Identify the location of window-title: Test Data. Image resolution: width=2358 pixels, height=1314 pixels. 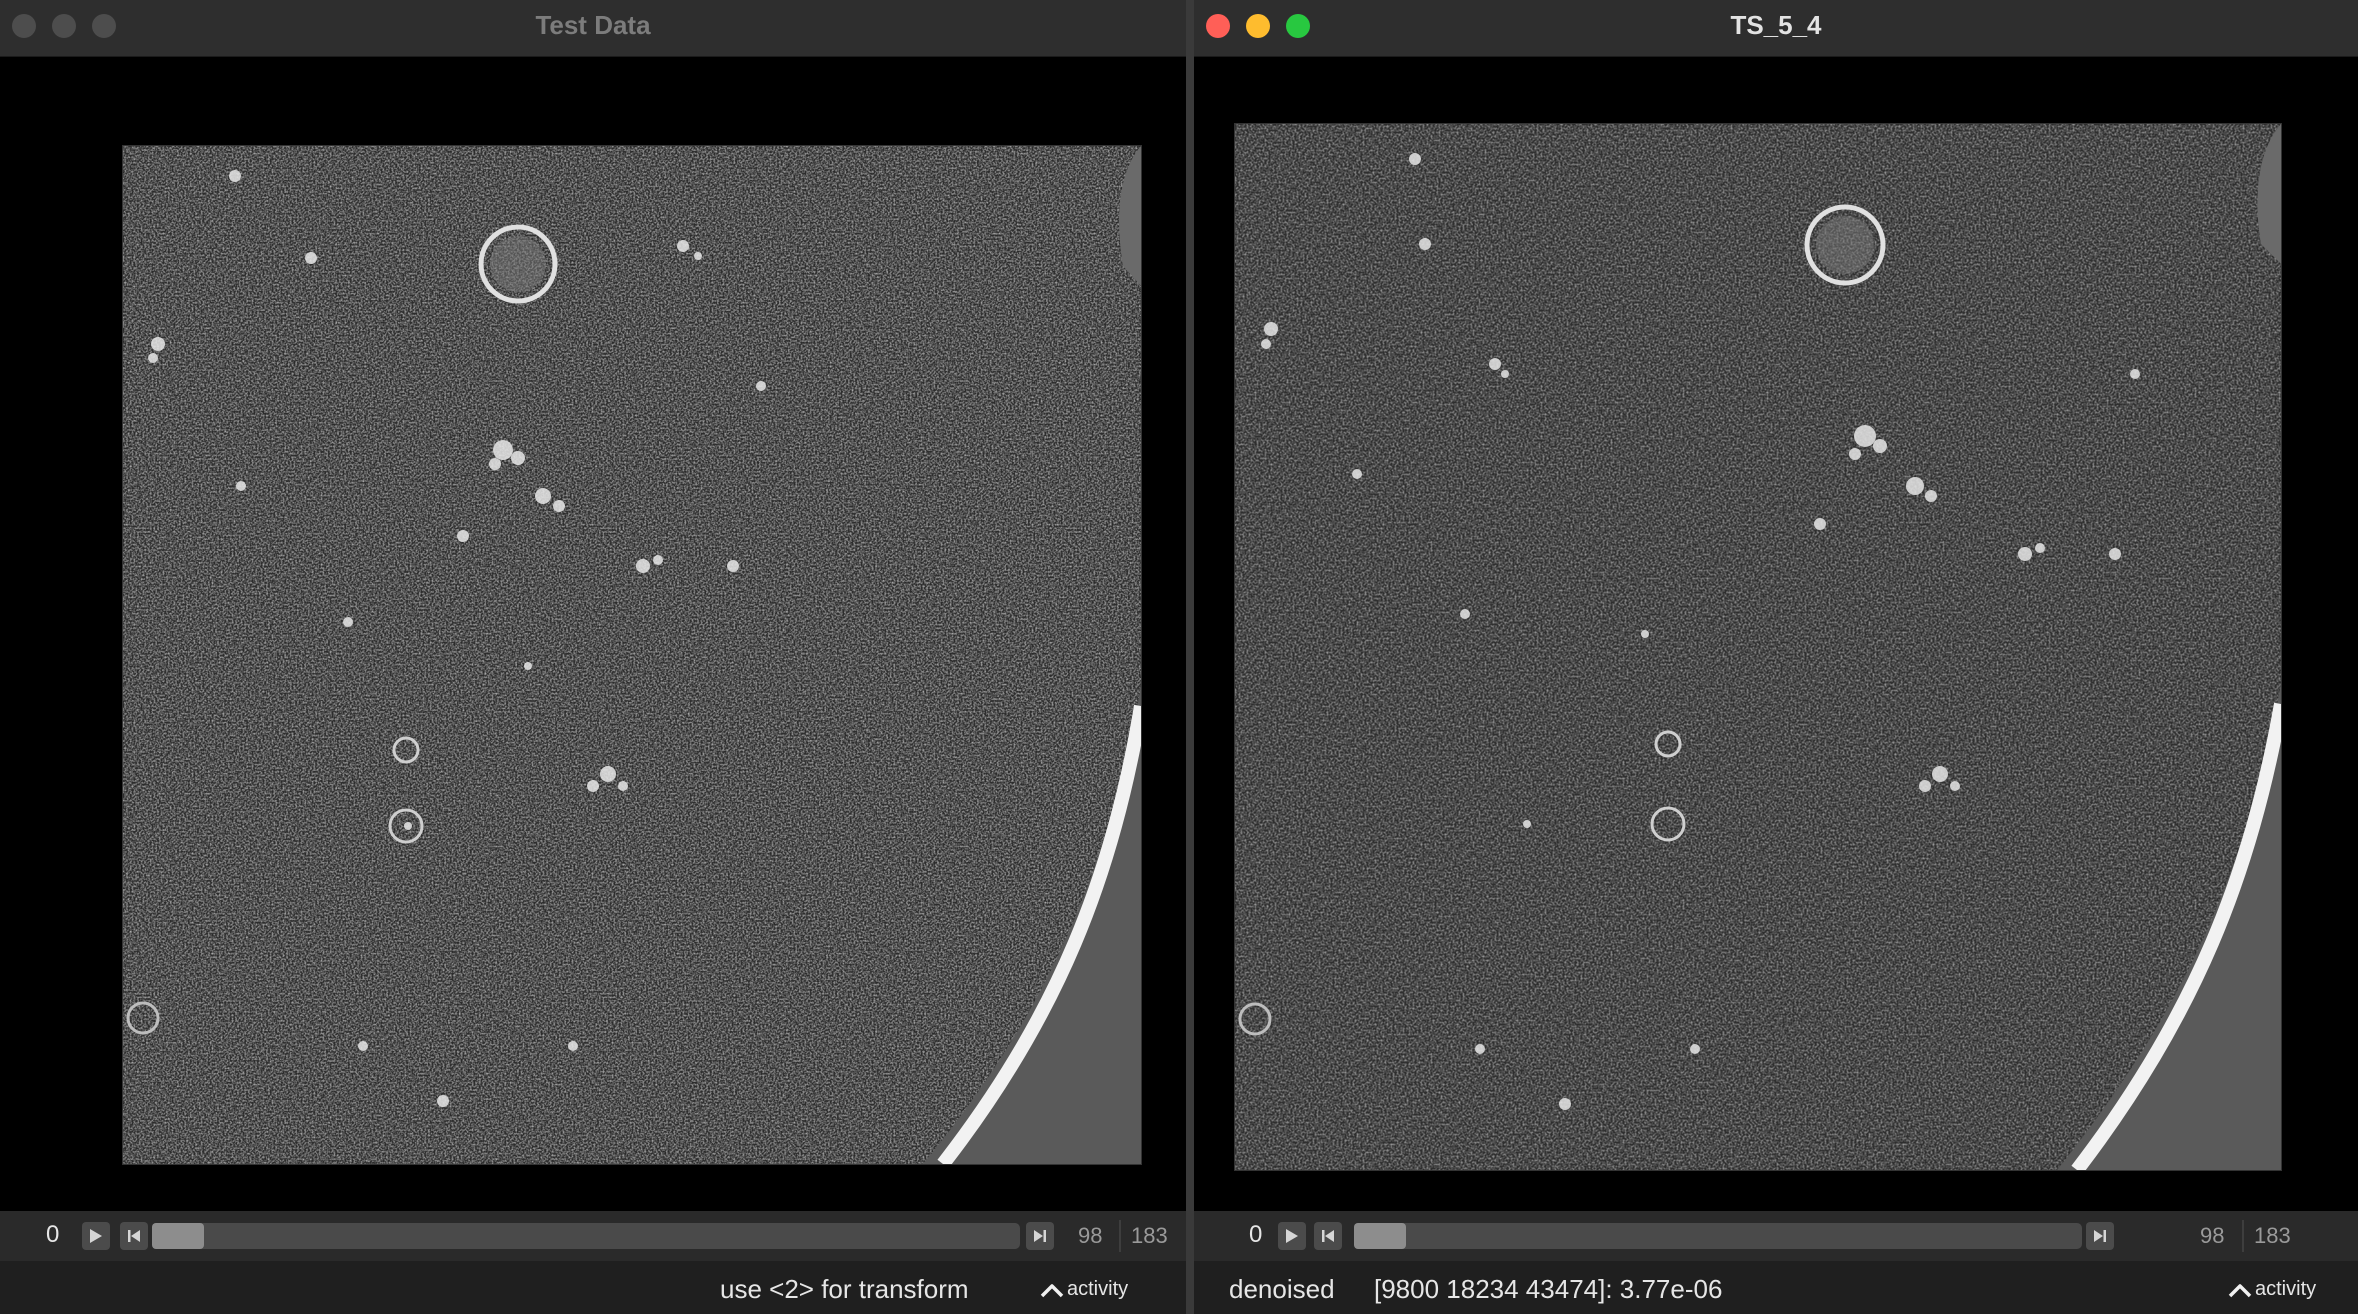
(593, 25).